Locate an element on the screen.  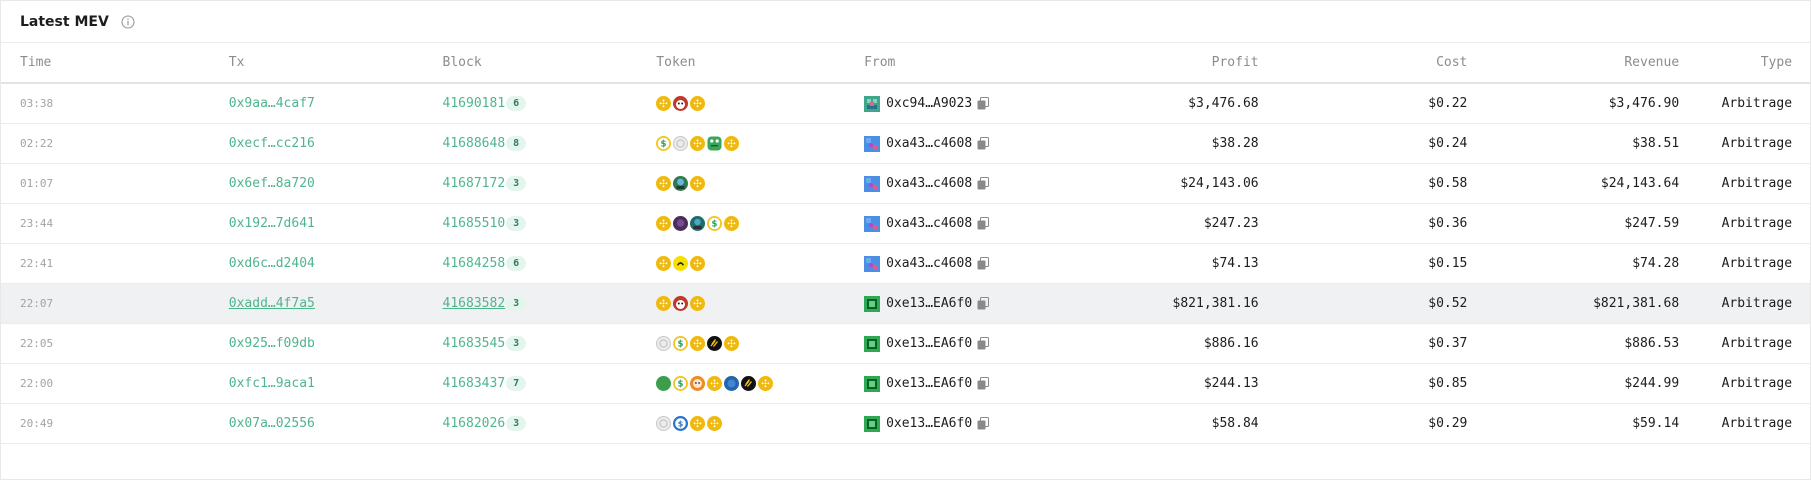
green-face-icon is located at coordinates (681, 183).